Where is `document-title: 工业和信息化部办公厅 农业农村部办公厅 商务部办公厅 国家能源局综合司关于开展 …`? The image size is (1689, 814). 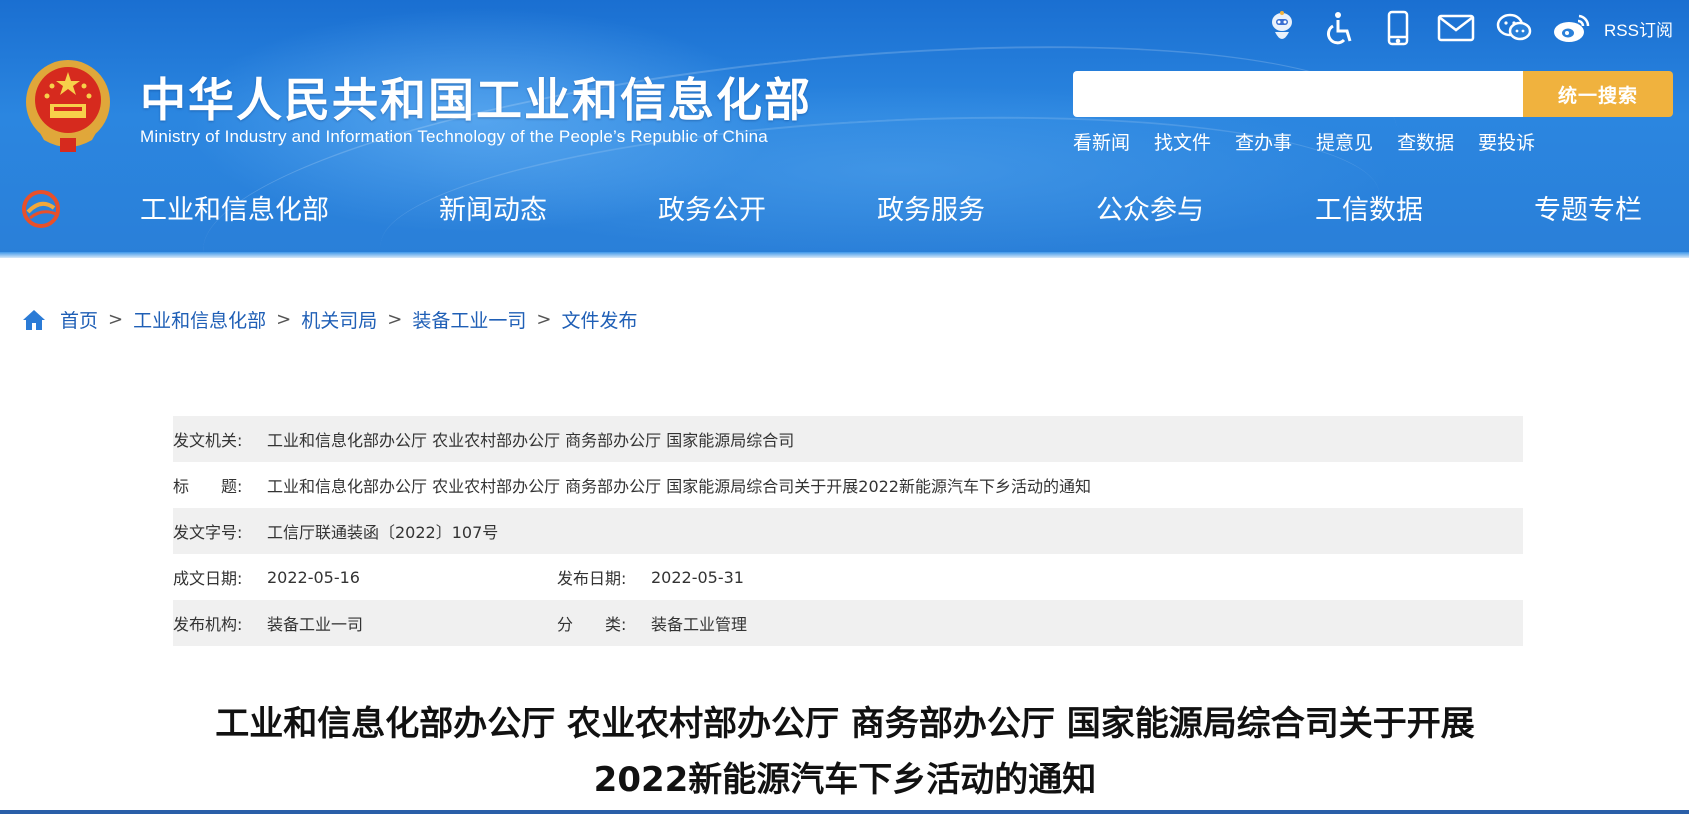 document-title: 工业和信息化部办公厅 农业农村部办公厅 商务部办公厅 国家能源局综合司关于开展 … is located at coordinates (845, 752).